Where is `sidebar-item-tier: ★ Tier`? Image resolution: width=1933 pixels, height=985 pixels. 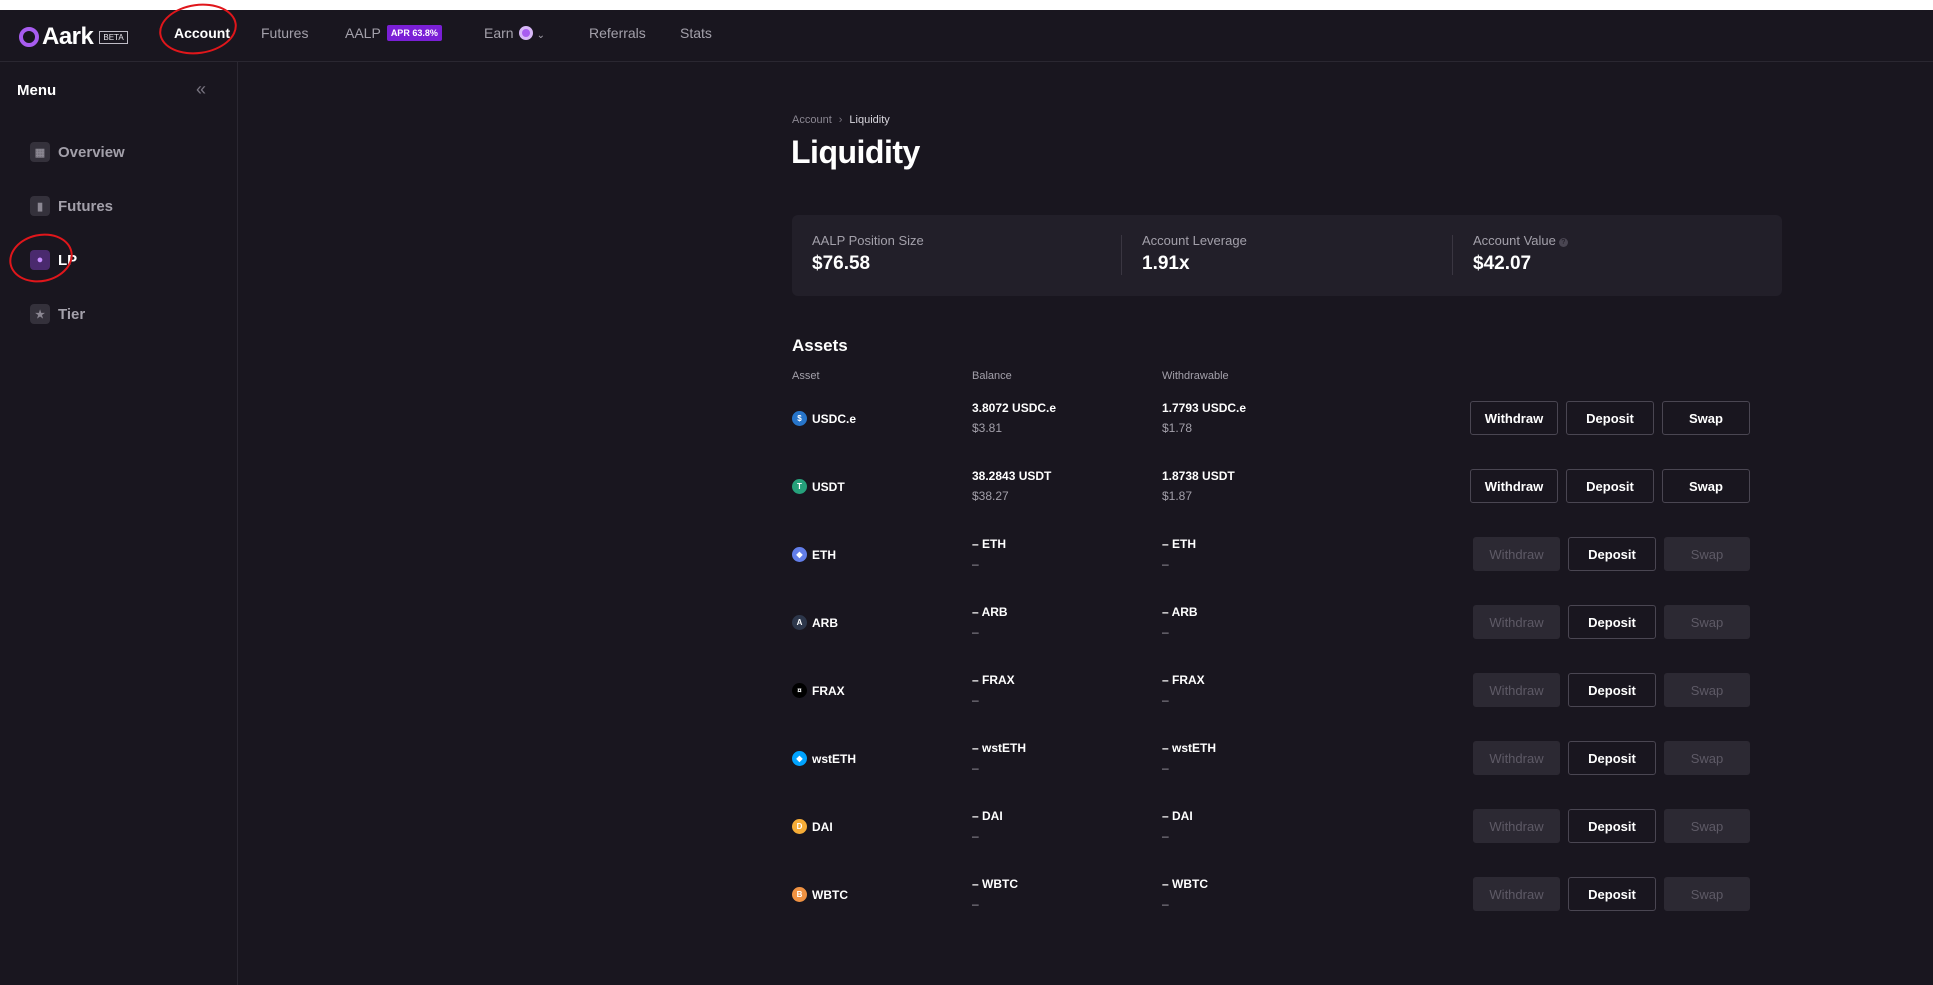
sidebar-item-tier: ★ Tier is located at coordinates (57, 314).